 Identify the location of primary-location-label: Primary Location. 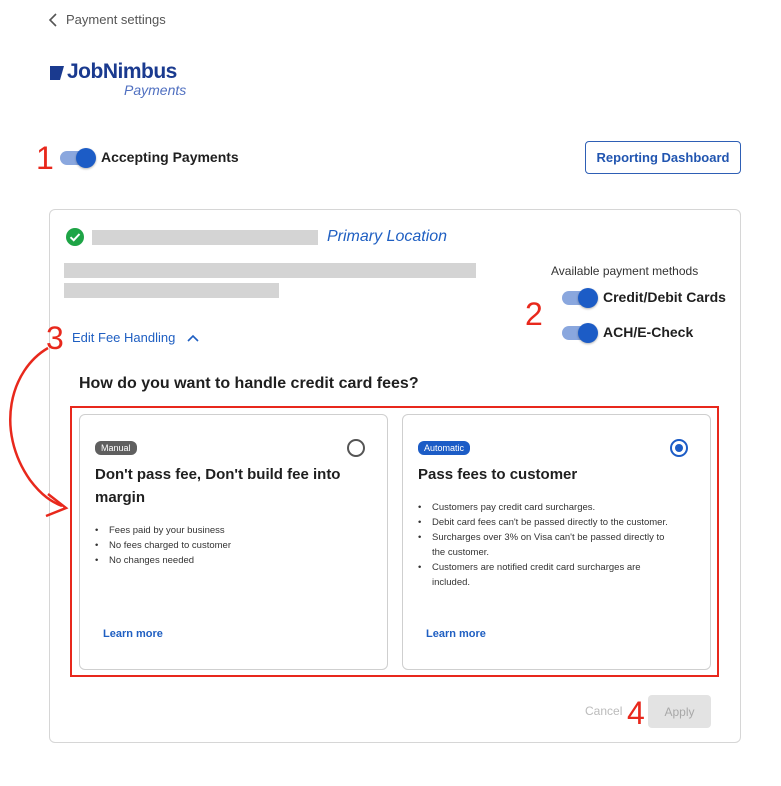
(387, 236).